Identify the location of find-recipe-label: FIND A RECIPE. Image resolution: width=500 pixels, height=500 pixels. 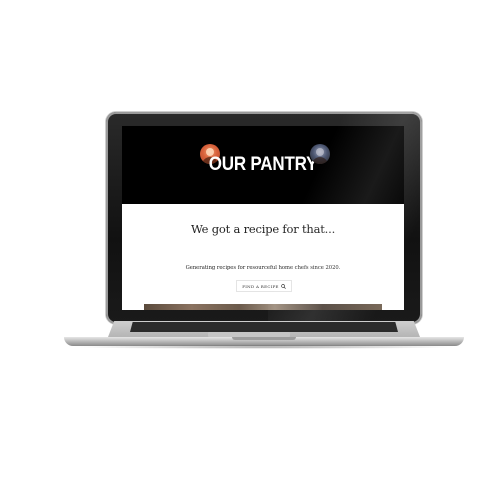
(260, 286).